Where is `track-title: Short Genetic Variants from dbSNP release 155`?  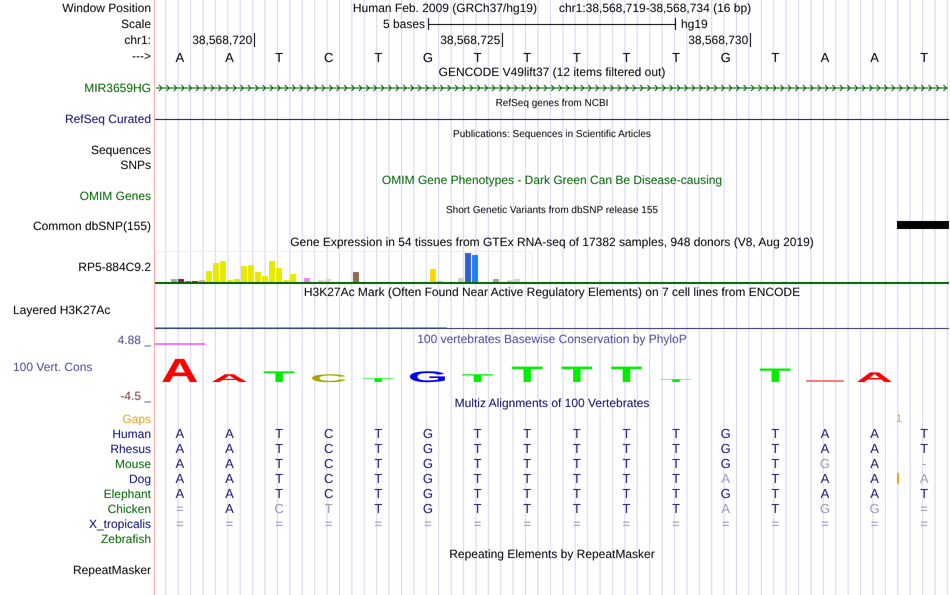 track-title: Short Genetic Variants from dbSNP release 155 is located at coordinates (552, 211).